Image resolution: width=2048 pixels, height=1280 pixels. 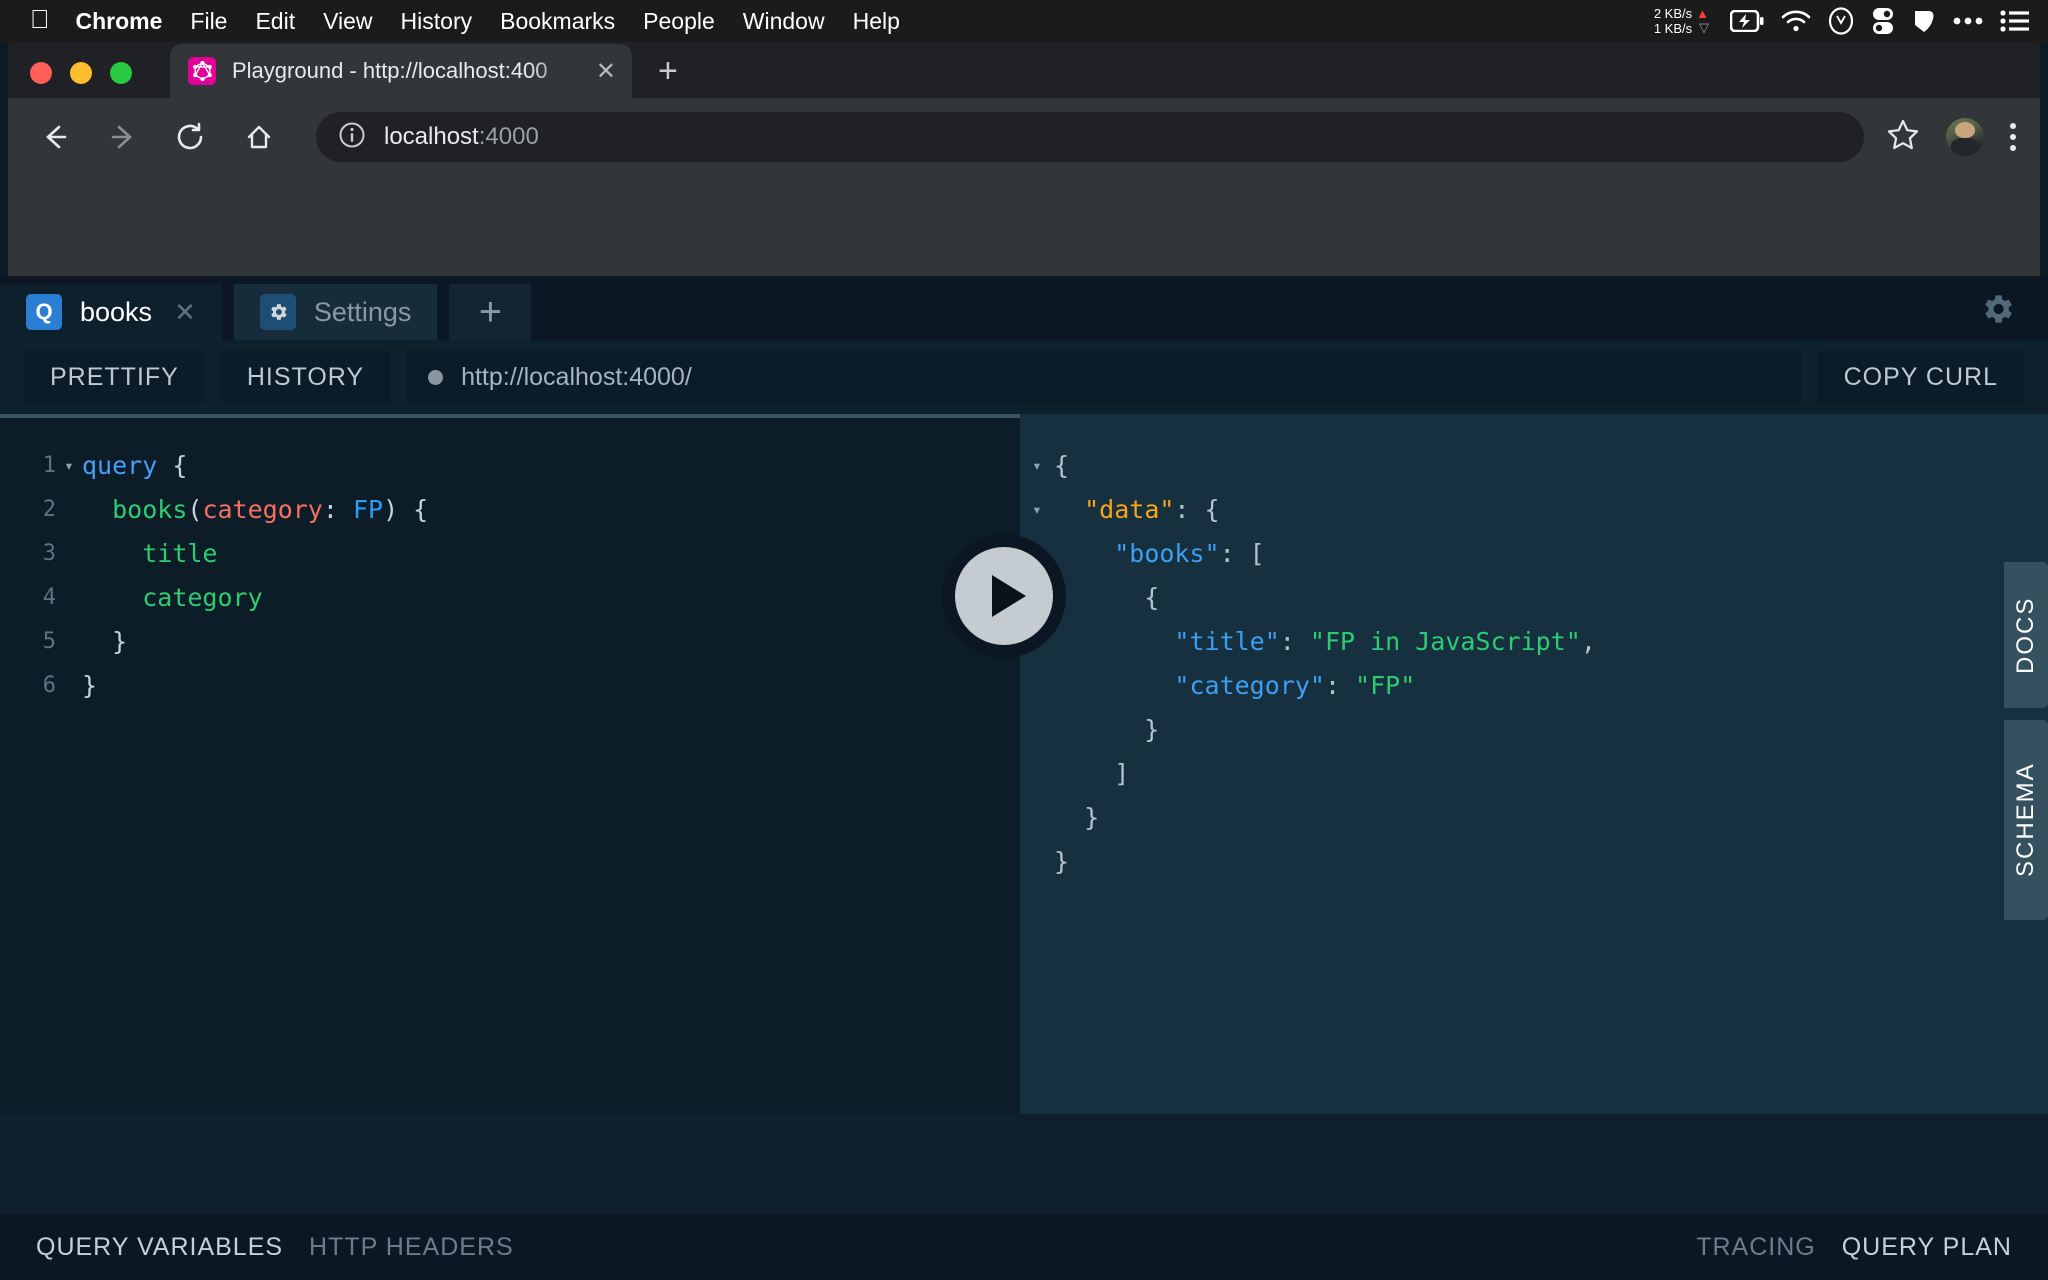 What do you see at coordinates (1534, 774) in the screenshot?
I see `response-line: ]` at bounding box center [1534, 774].